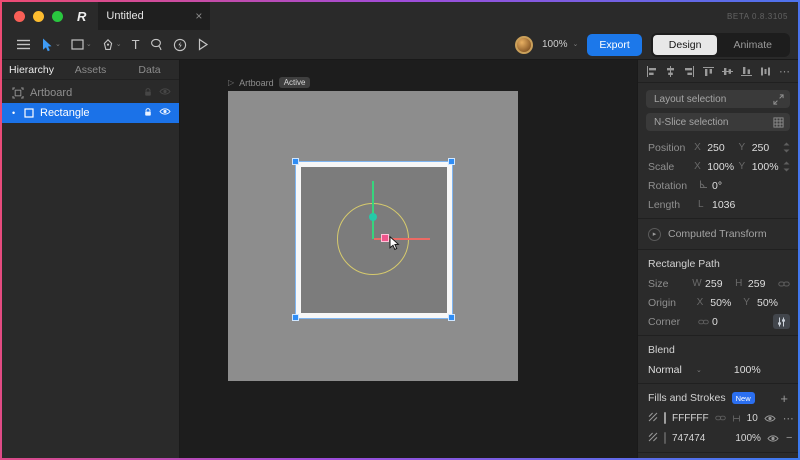 This screenshot has width=800, height=460. What do you see at coordinates (729, 205) in the screenshot?
I see `length-field: 1036` at bounding box center [729, 205].